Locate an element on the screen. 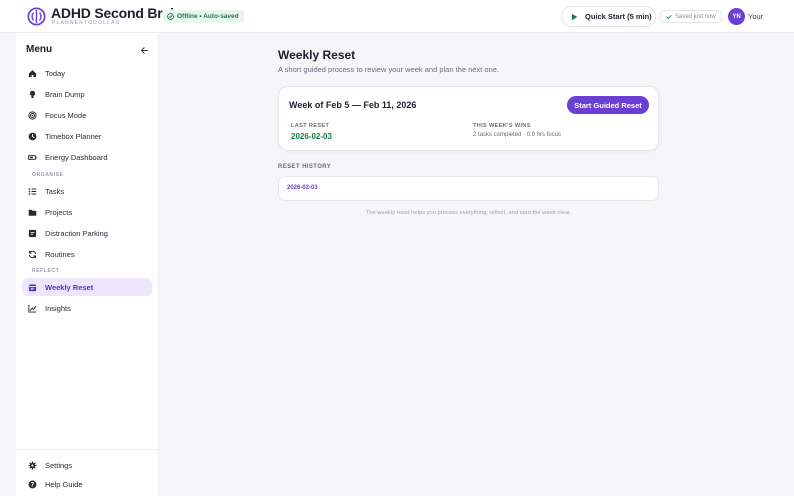 The width and height of the screenshot is (794, 496). quick-start-button: Quick Start (5 min) is located at coordinates (608, 16).